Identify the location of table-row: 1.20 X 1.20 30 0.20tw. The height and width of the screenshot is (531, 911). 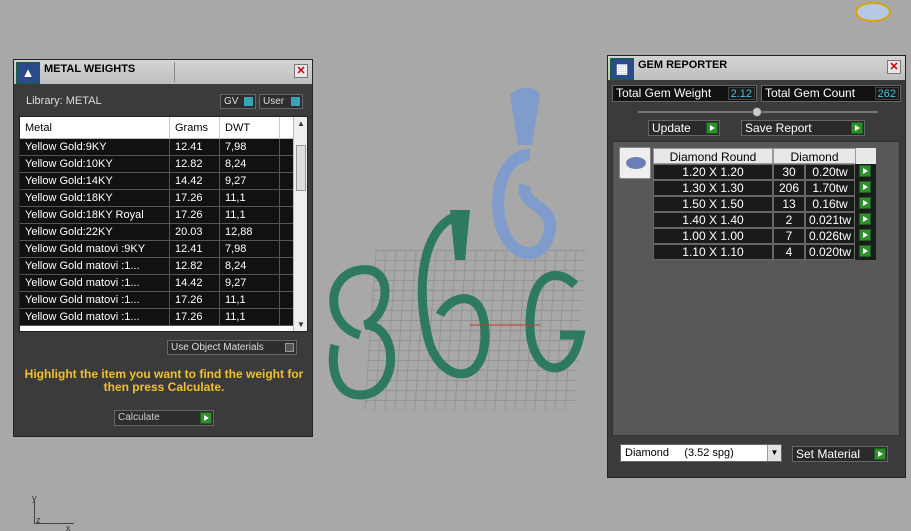
(764, 172).